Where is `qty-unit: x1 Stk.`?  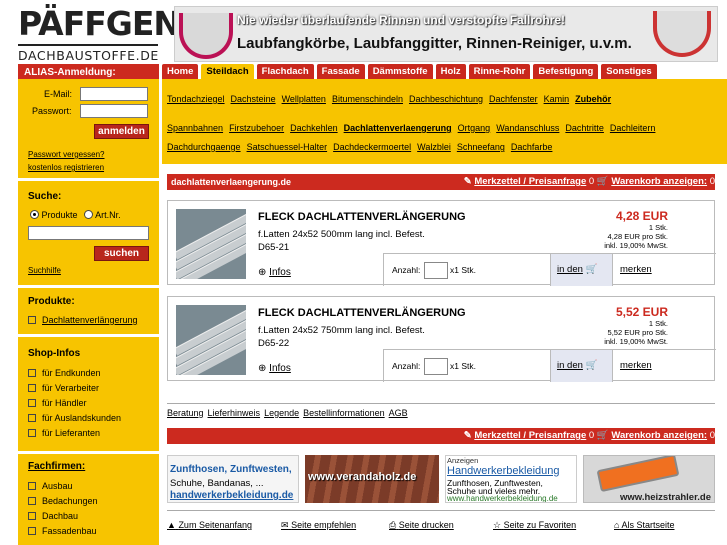
qty-unit: x1 Stk. is located at coordinates (463, 270).